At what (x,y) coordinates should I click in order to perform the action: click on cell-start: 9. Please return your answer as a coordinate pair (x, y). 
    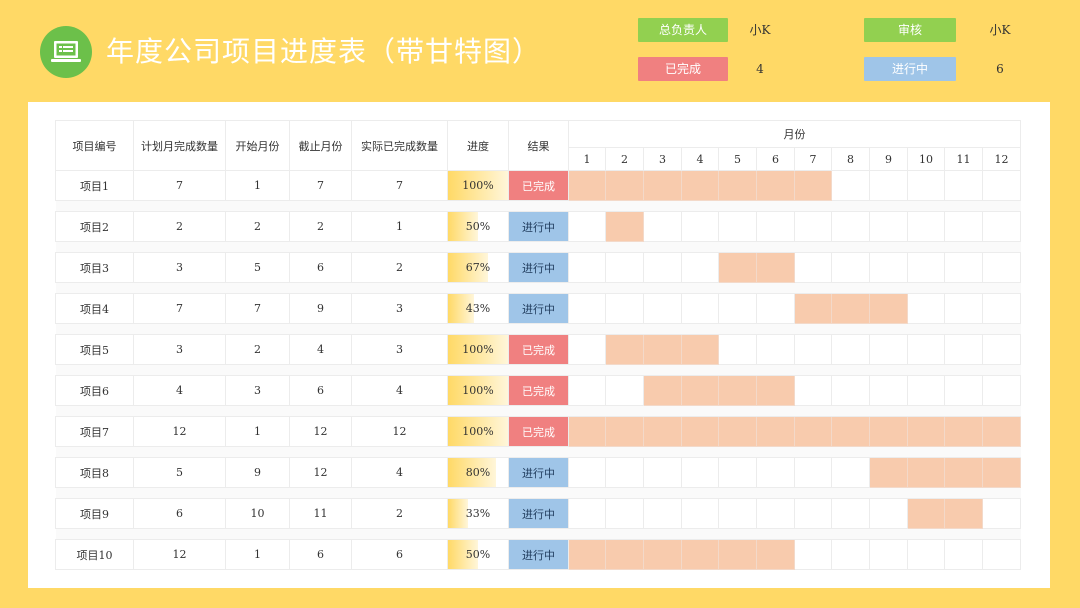
    Looking at the image, I should click on (257, 472).